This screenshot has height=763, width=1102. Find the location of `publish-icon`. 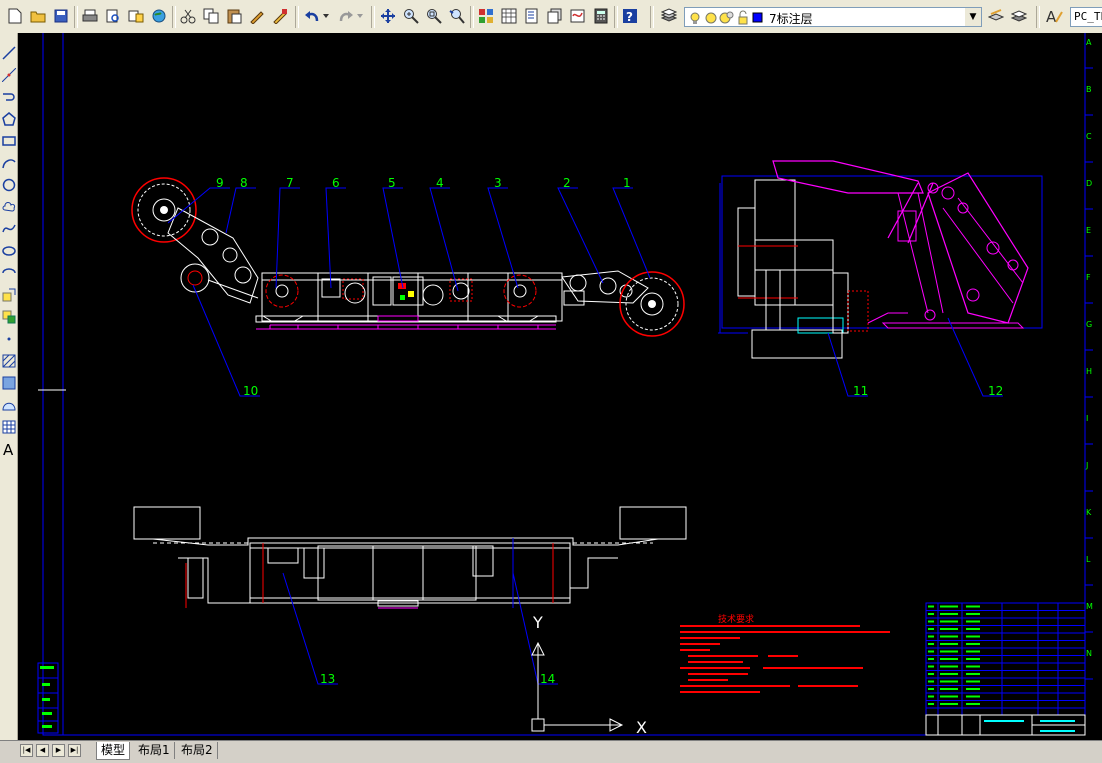

publish-icon is located at coordinates (136, 16).